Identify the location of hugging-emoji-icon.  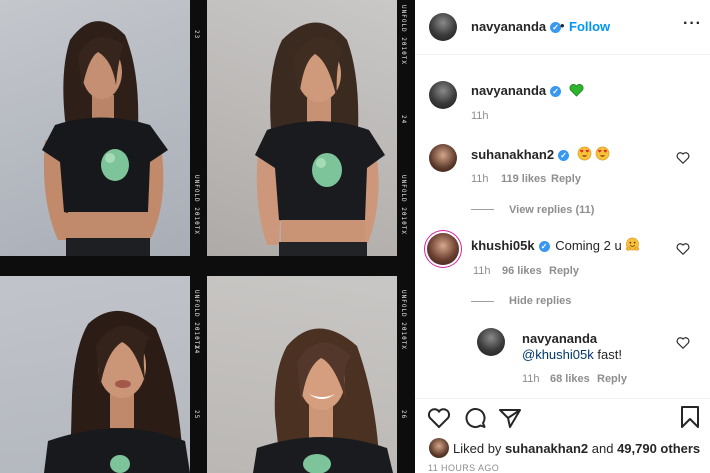
(633, 244).